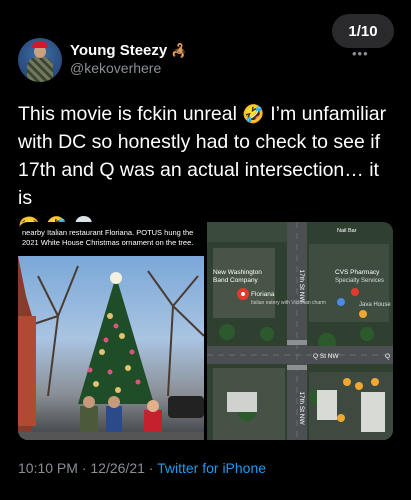 The height and width of the screenshot is (500, 411). I want to click on display-name: Young Steezy 🦂, so click(129, 50).